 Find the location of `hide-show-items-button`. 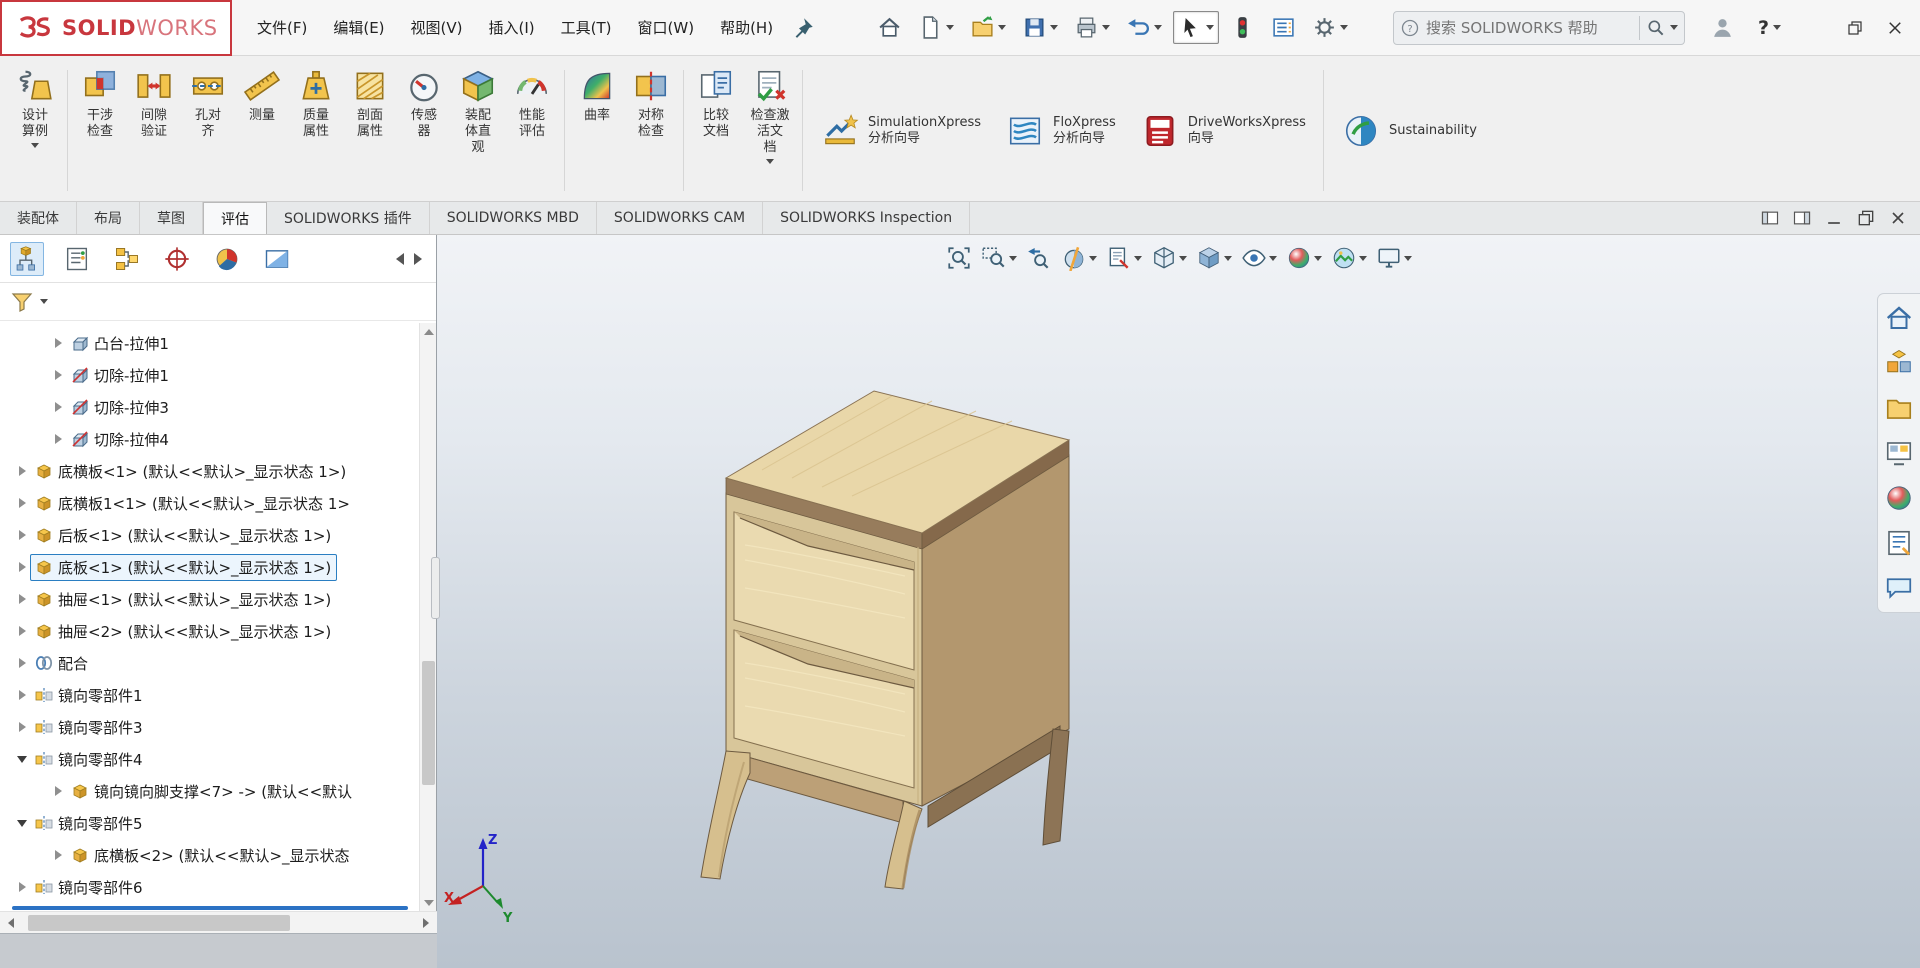

hide-show-items-button is located at coordinates (1259, 258).